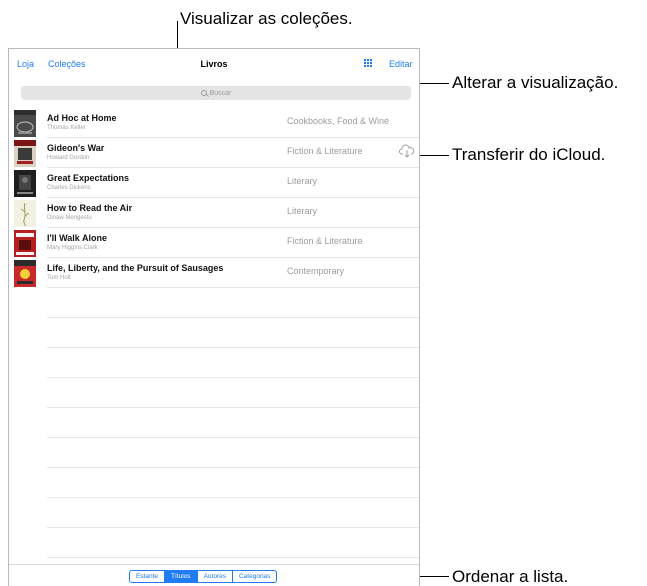 The image size is (647, 586). I want to click on search-placeholder: Buscar, so click(220, 93).